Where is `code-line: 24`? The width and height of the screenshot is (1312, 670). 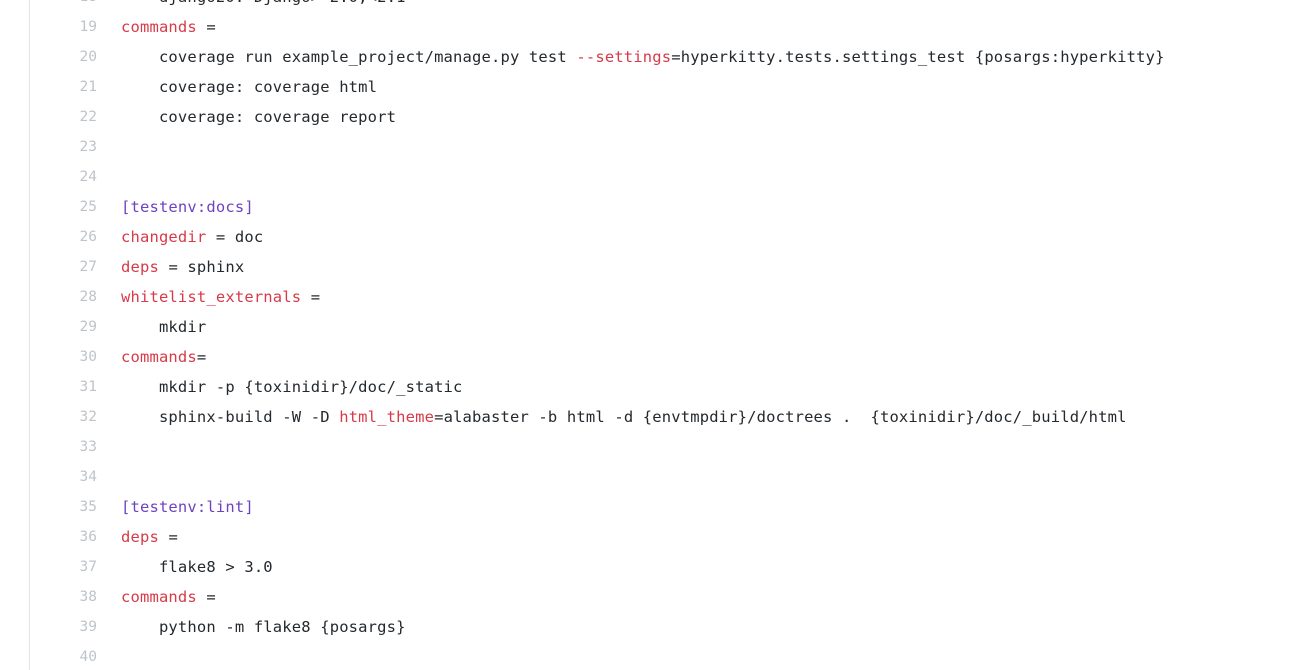
code-line: 24 is located at coordinates (656, 177).